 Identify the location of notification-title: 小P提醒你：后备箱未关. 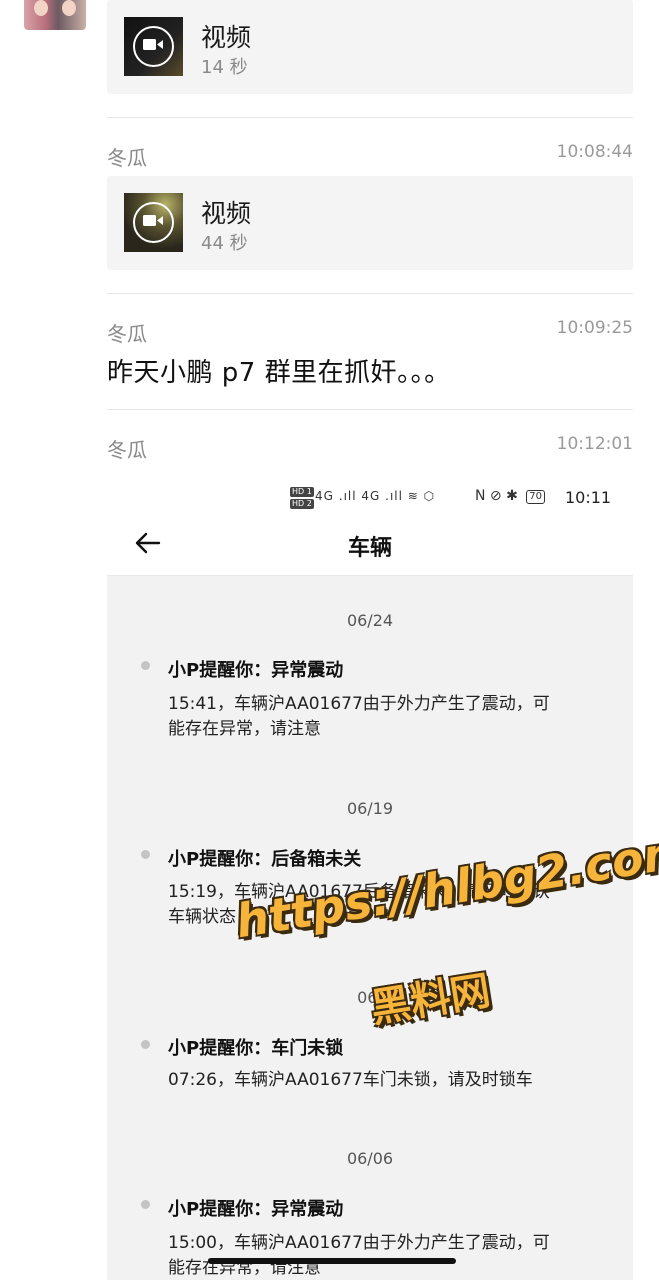
(265, 859).